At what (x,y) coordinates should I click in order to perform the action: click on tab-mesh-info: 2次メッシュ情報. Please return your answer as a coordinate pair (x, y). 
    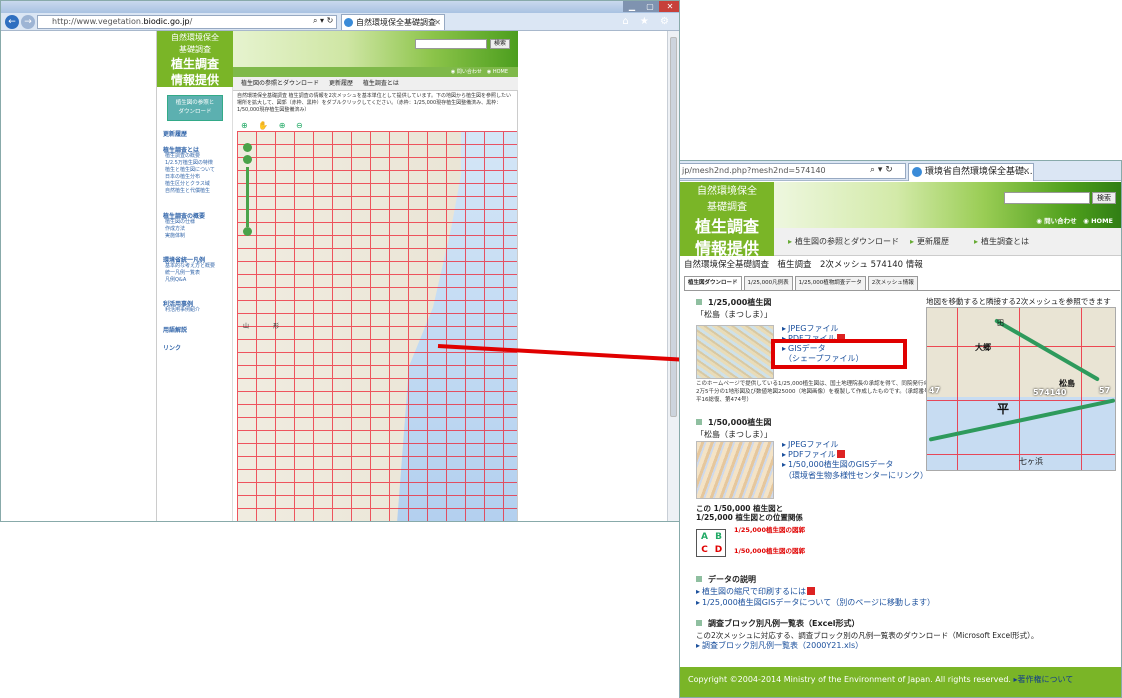
    Looking at the image, I should click on (892, 283).